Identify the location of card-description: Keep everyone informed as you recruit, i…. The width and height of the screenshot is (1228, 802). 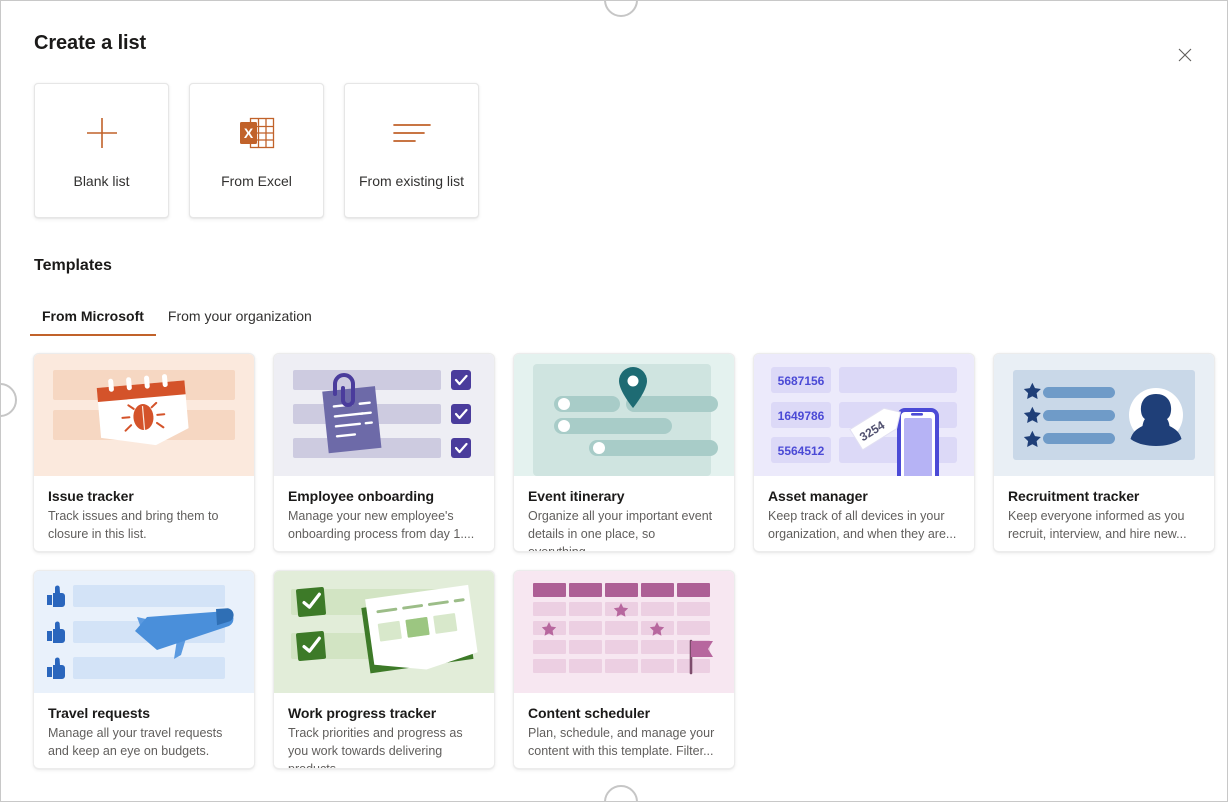
(1097, 525).